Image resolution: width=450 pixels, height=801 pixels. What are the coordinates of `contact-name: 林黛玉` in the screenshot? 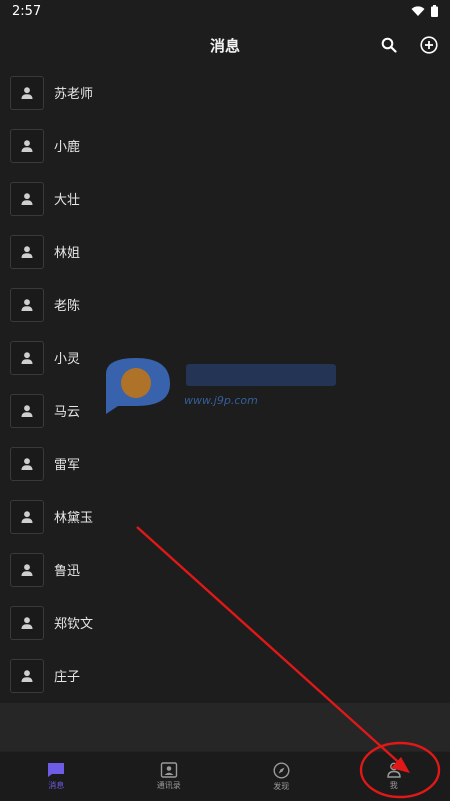 It's located at (73, 516).